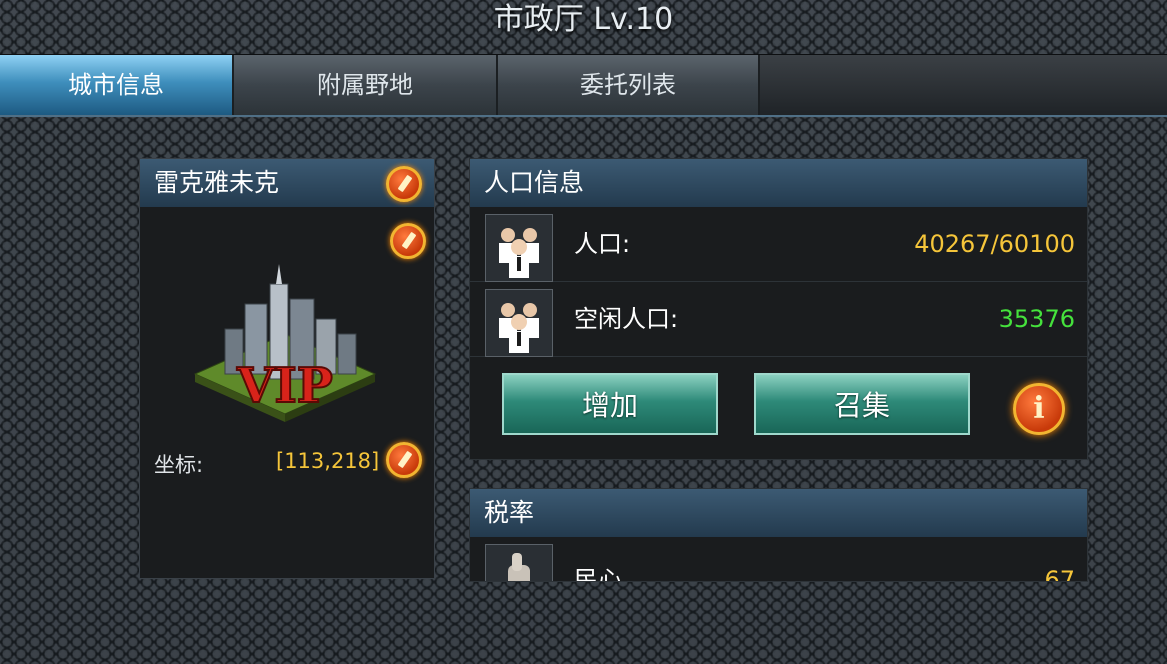 The image size is (1167, 664). Describe the element at coordinates (598, 574) in the screenshot. I see `morale-label: 民心` at that location.